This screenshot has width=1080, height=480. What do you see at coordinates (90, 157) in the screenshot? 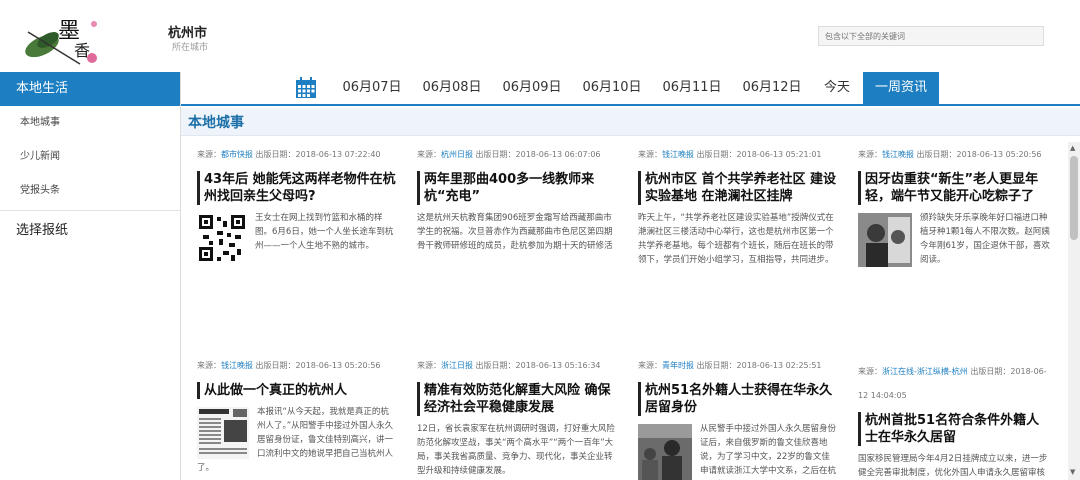
I see `sidebar-item-children-news: 少儿新闻` at bounding box center [90, 157].